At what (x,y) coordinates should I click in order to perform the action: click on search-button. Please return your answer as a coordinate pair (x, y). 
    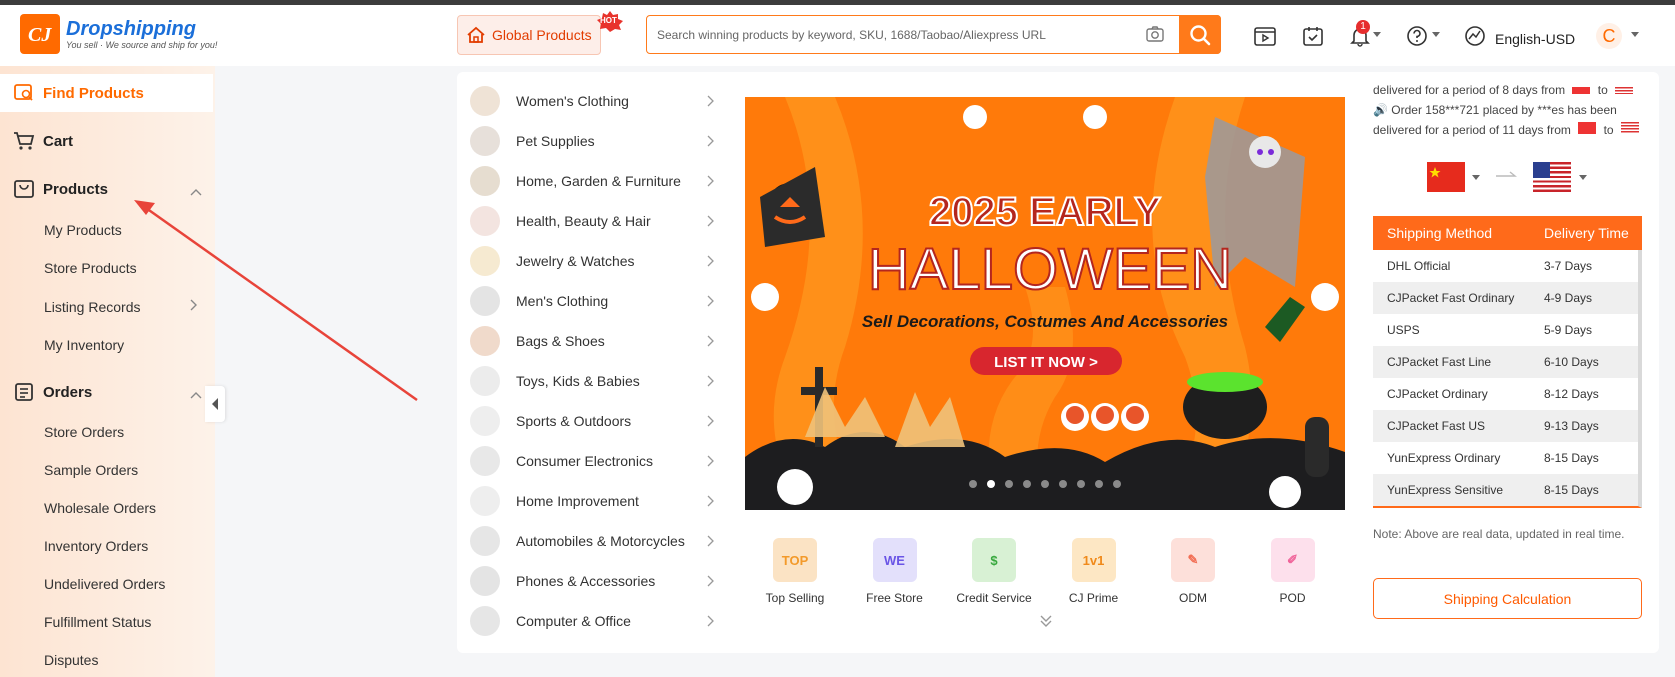
    Looking at the image, I should click on (1200, 34).